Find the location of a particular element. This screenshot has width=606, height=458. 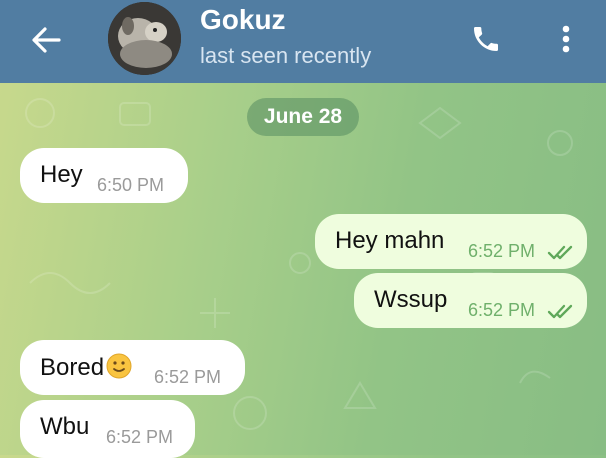

message-text: Hey is located at coordinates (61, 174).